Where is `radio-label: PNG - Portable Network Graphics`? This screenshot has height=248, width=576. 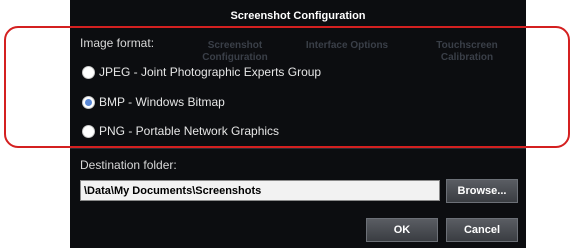
radio-label: PNG - Portable Network Graphics is located at coordinates (189, 131).